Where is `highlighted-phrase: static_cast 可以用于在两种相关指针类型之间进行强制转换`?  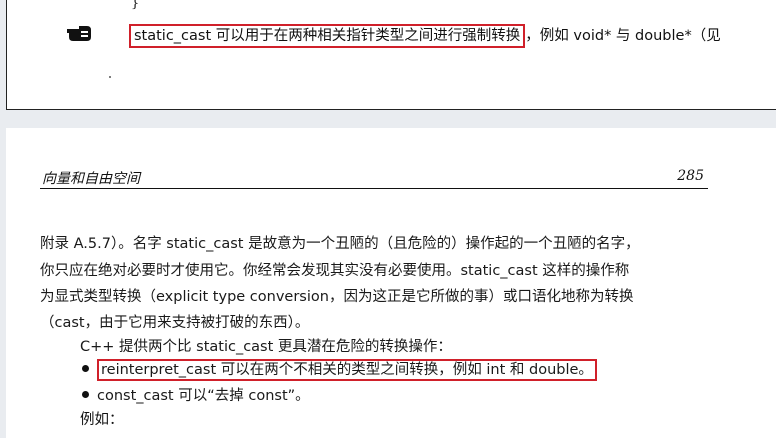 highlighted-phrase: static_cast 可以用于在两种相关指针类型之间进行强制转换 is located at coordinates (327, 36).